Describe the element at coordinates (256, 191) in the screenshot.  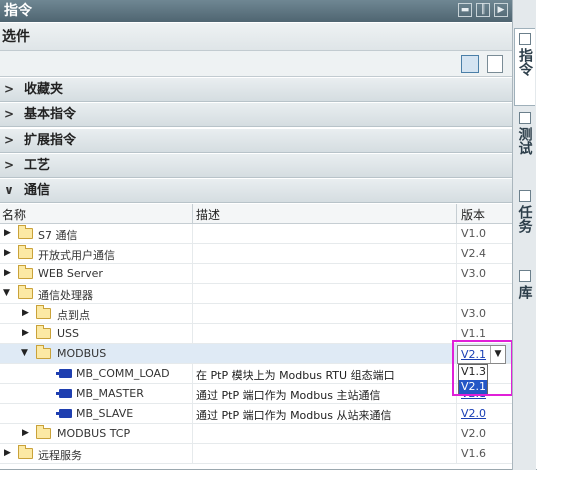
I see `section-communication: ∨ 通信` at that location.